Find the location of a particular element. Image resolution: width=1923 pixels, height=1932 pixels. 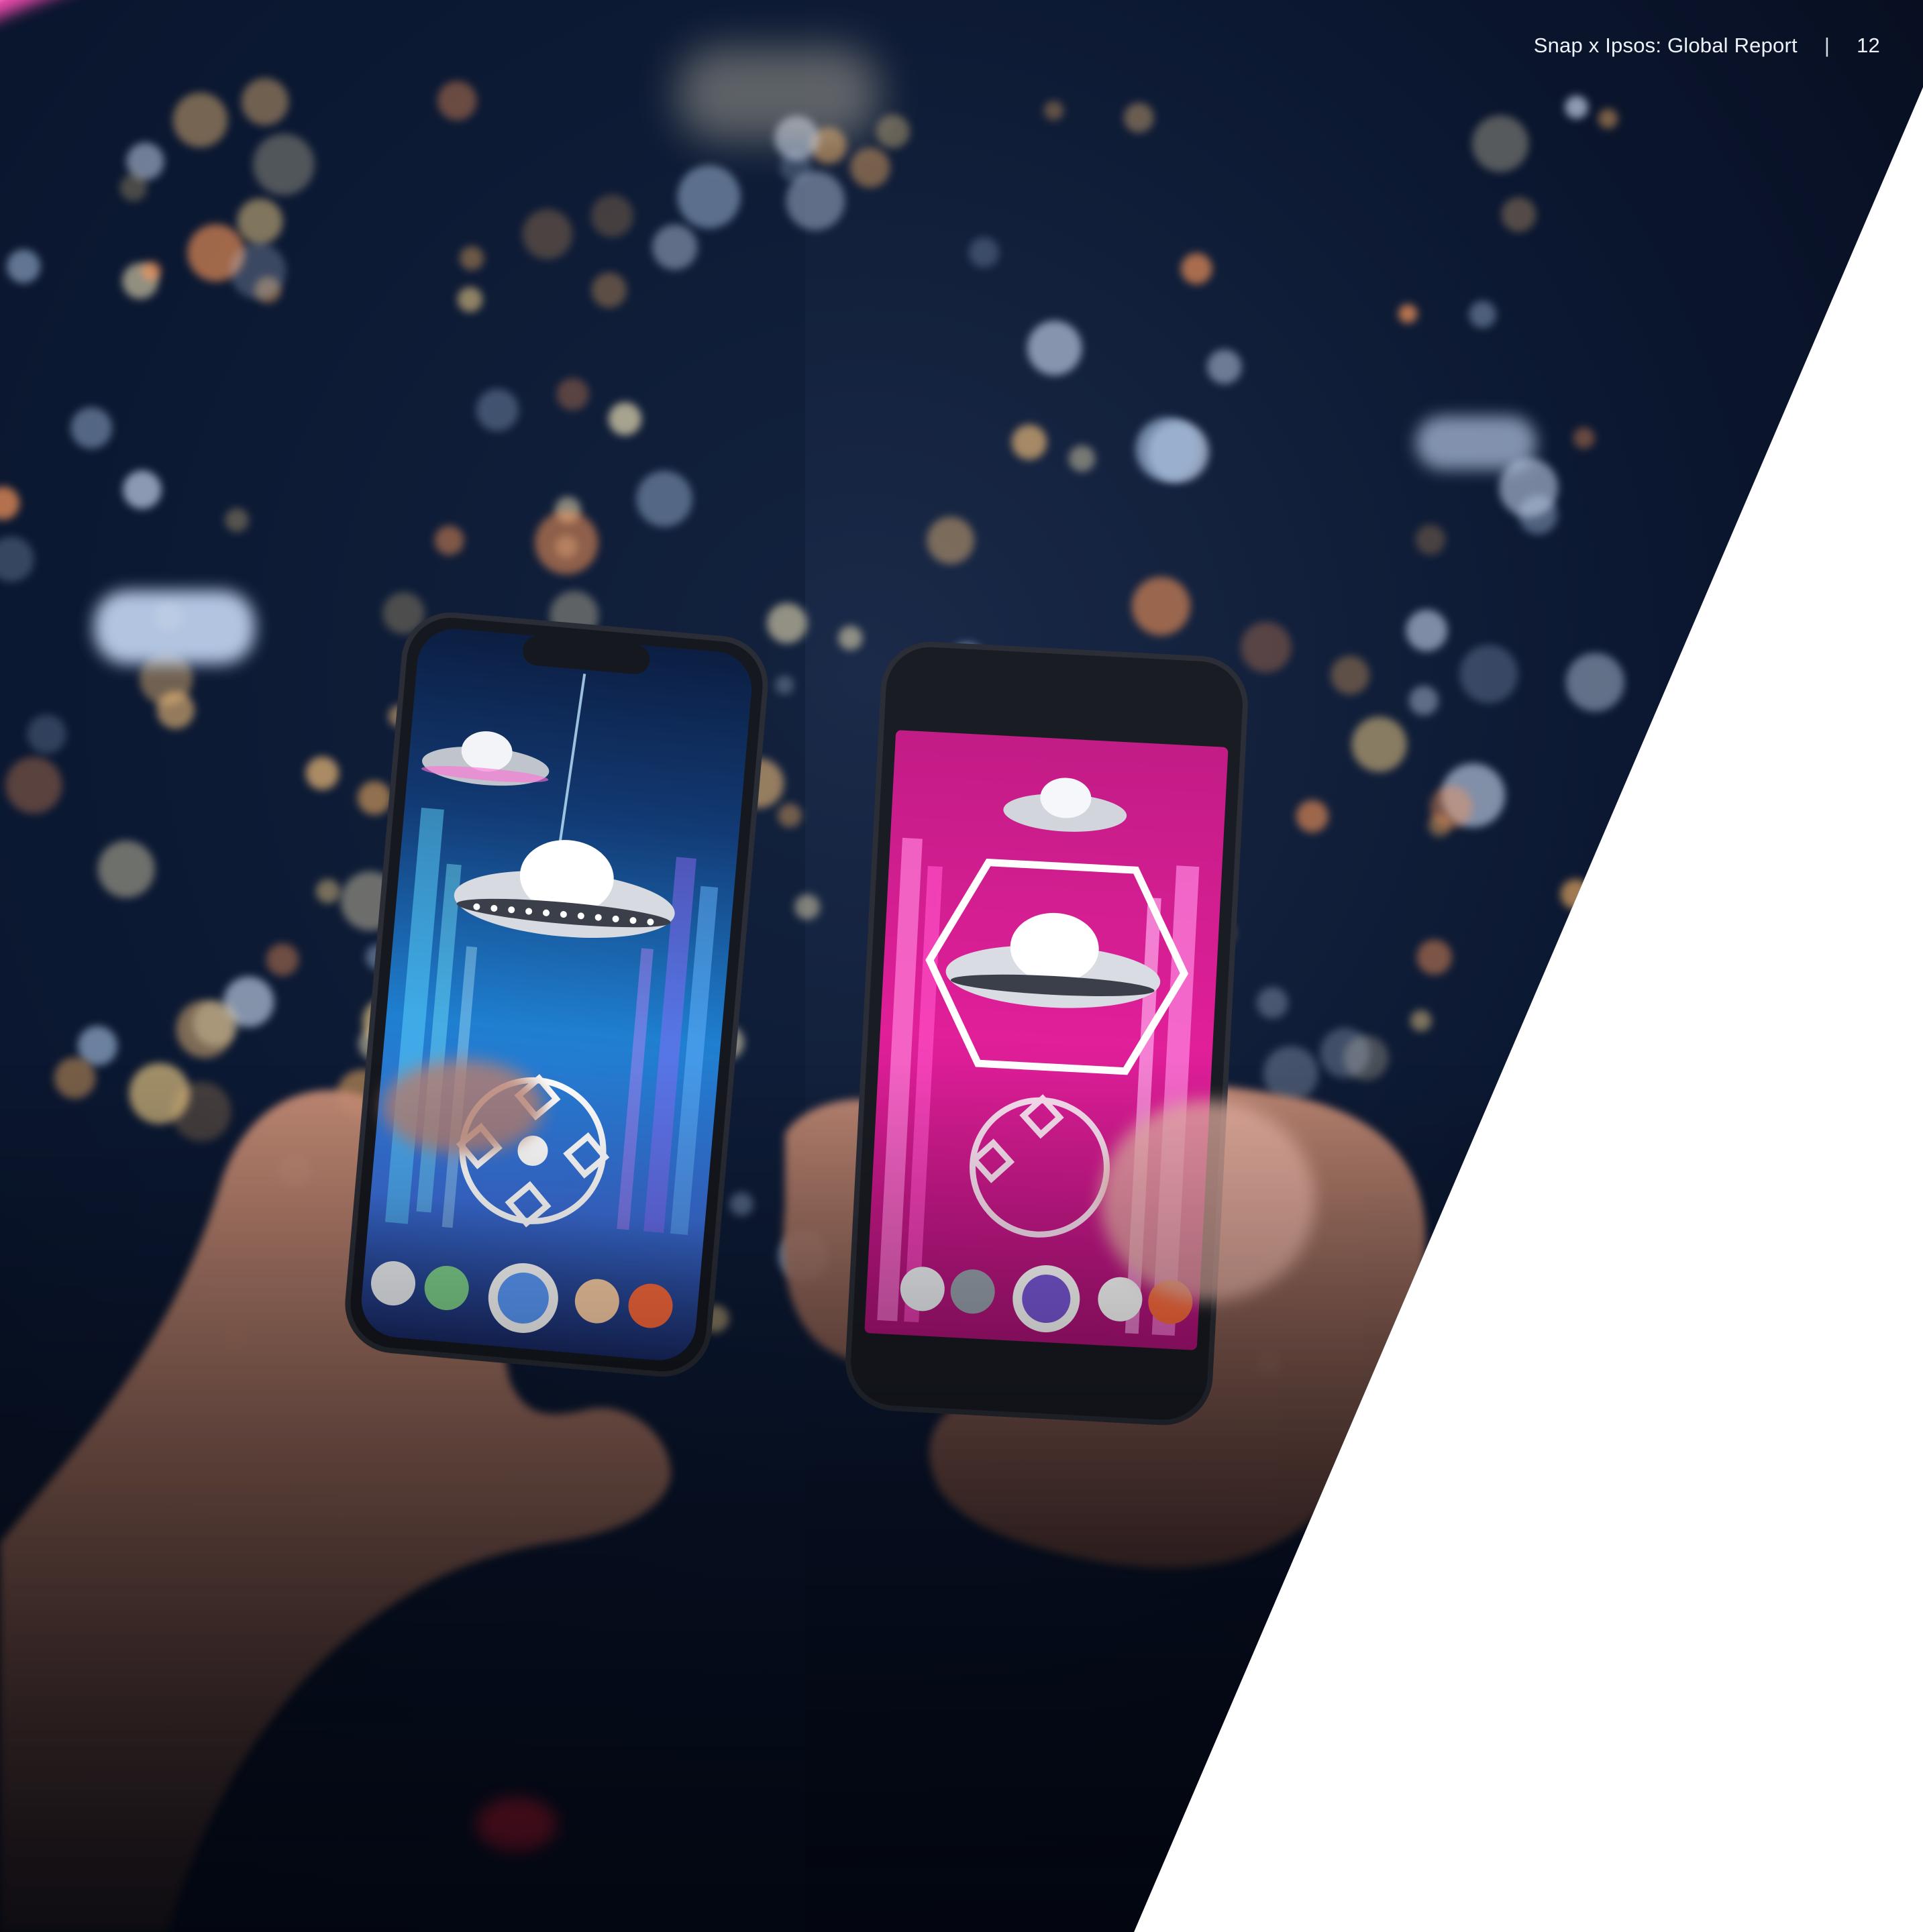

report-title: Snap x Ipsos: Global Report is located at coordinates (1665, 45).